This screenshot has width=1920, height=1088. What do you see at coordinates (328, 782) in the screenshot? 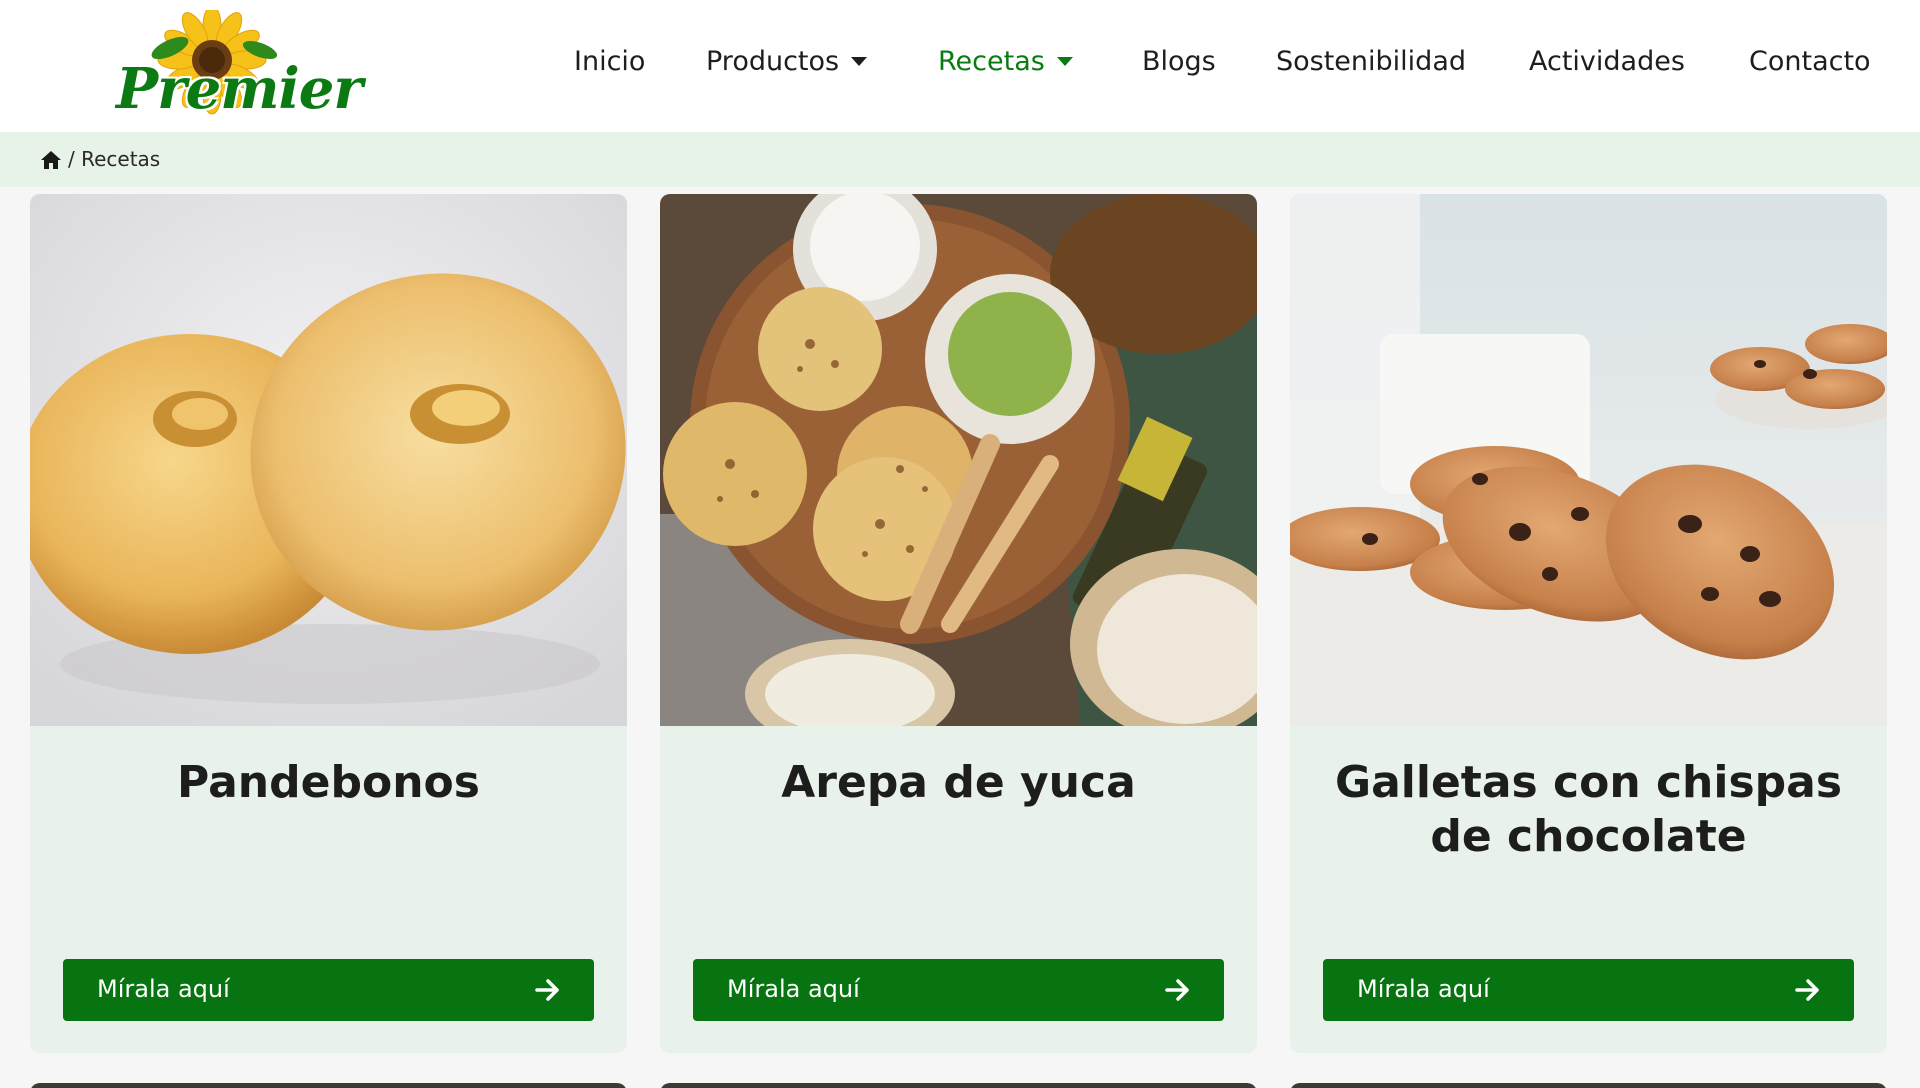
I see `recipe-title: Pandebonos` at bounding box center [328, 782].